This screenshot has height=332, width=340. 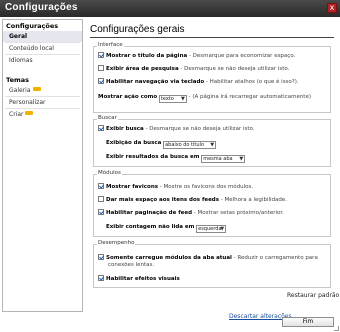 What do you see at coordinates (16, 114) in the screenshot?
I see `sidebar-item-label: Criar` at bounding box center [16, 114].